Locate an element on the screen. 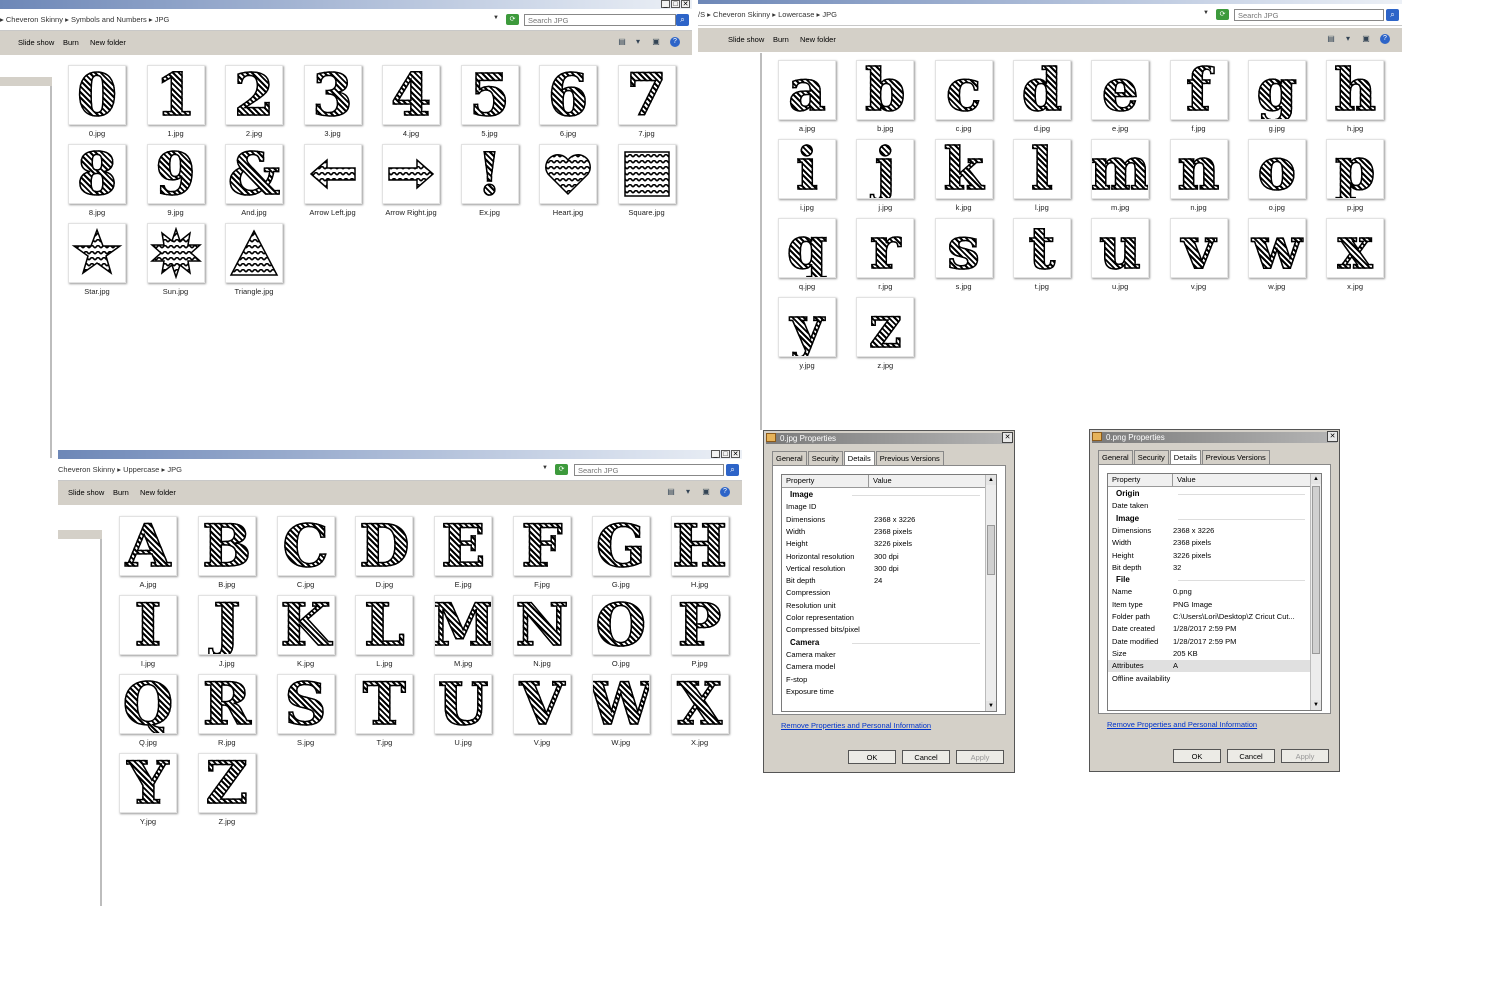 The height and width of the screenshot is (1002, 1500). file-item: W W.jpg is located at coordinates (621, 712).